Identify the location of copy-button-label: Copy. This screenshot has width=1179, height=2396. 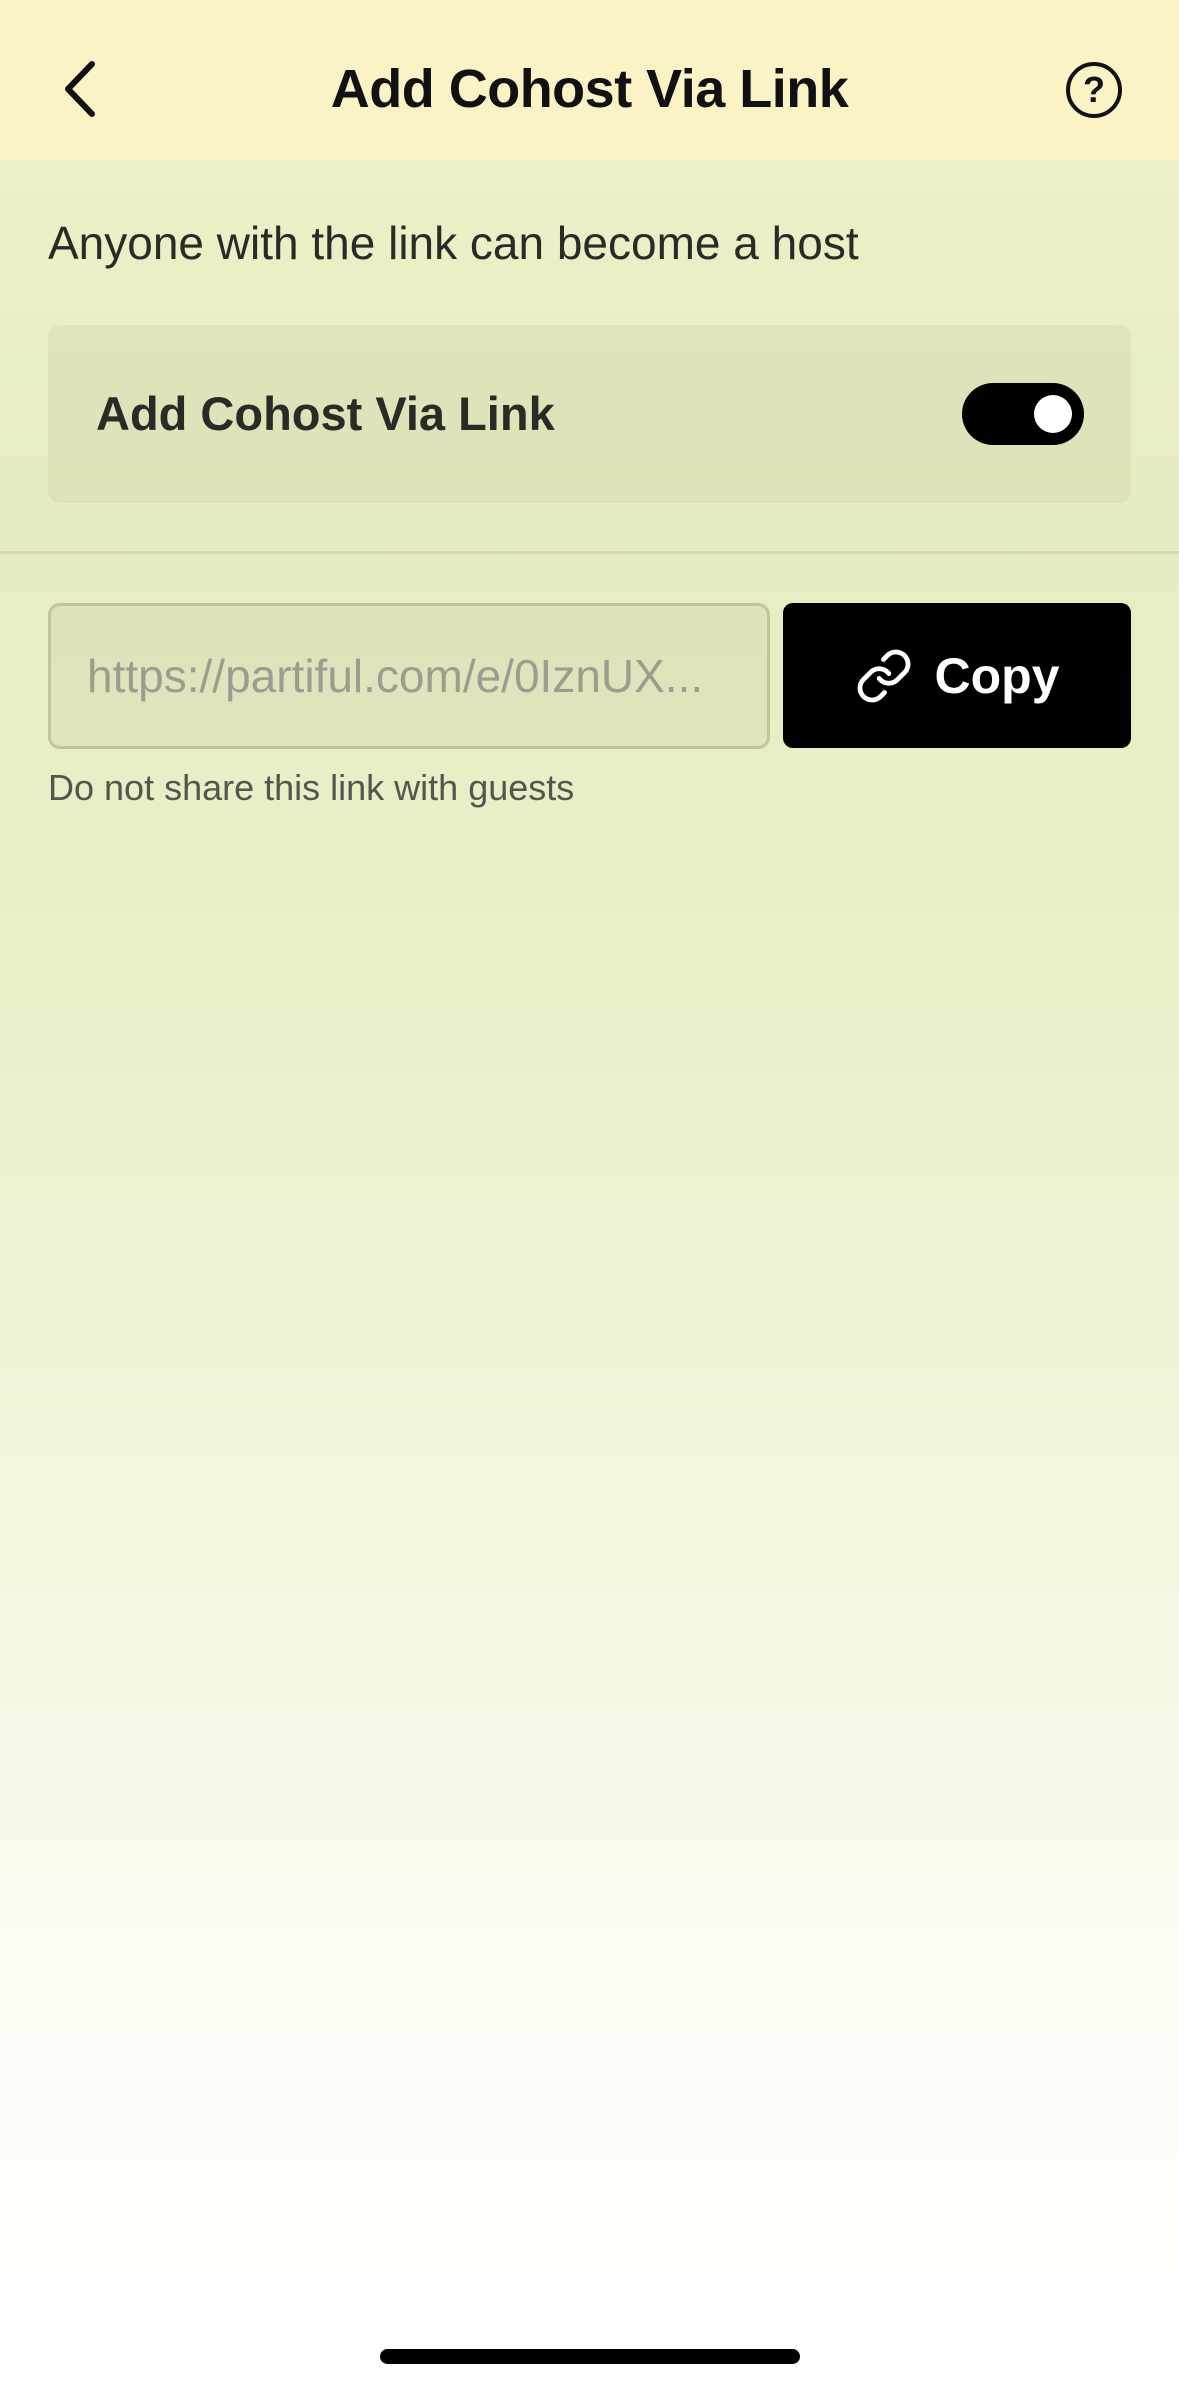
(997, 675).